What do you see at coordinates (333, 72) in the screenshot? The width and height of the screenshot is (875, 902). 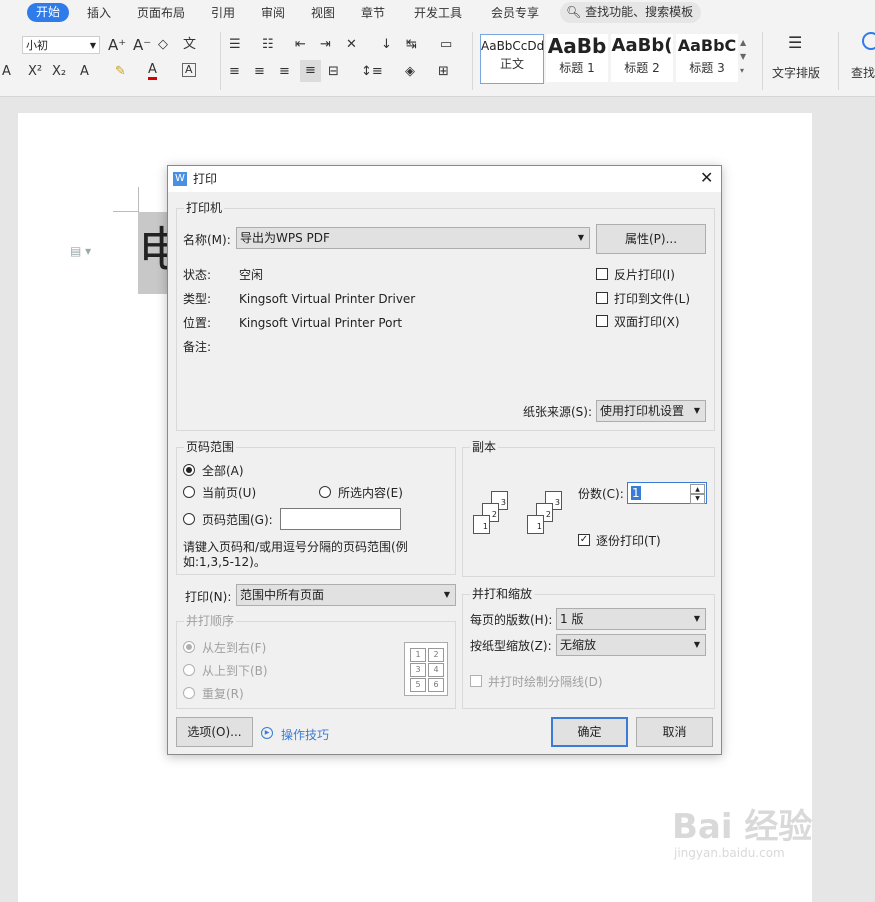 I see `distribute-icon: ⊟` at bounding box center [333, 72].